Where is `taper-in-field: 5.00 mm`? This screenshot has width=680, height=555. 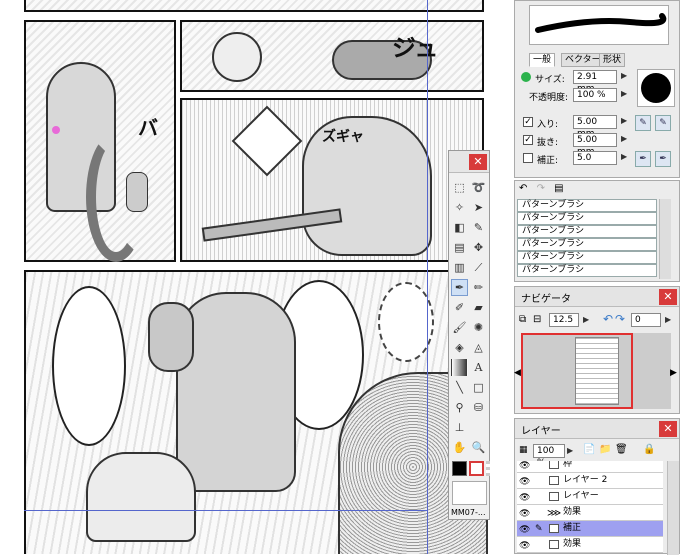
taper-in-field: 5.00 mm is located at coordinates (595, 127).